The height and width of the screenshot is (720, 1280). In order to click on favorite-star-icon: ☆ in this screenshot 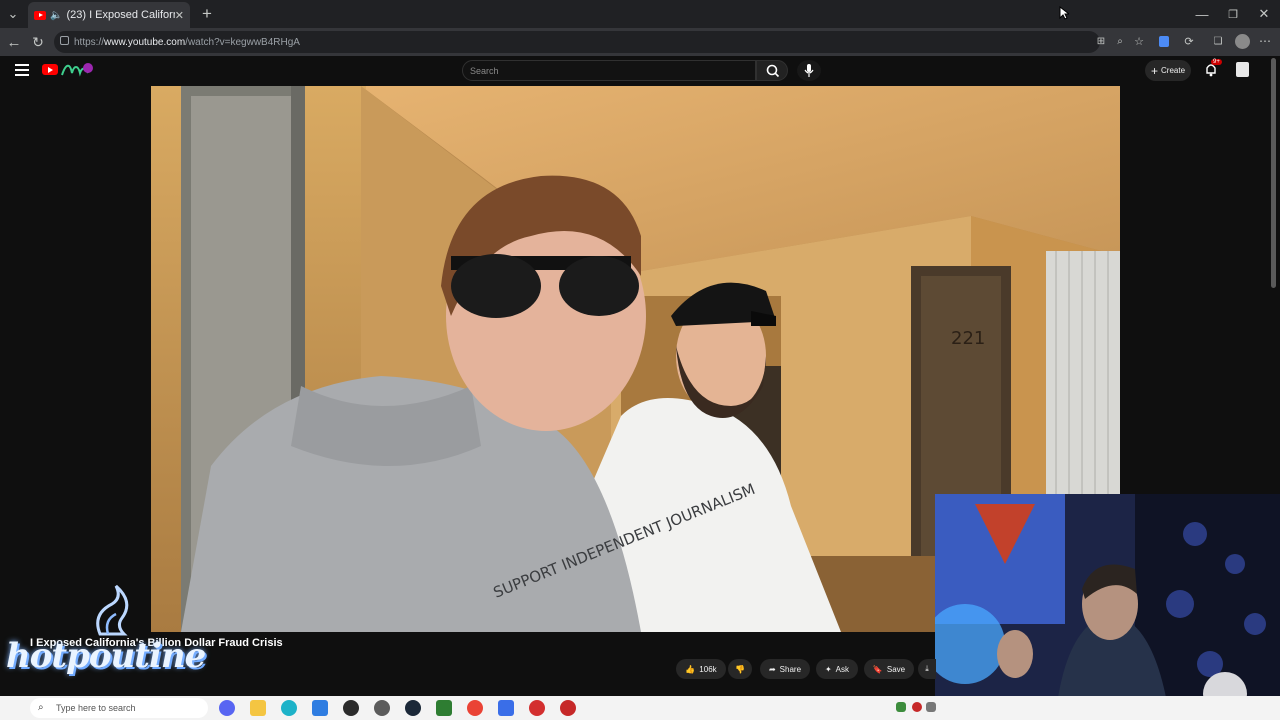, I will do `click(1139, 41)`.